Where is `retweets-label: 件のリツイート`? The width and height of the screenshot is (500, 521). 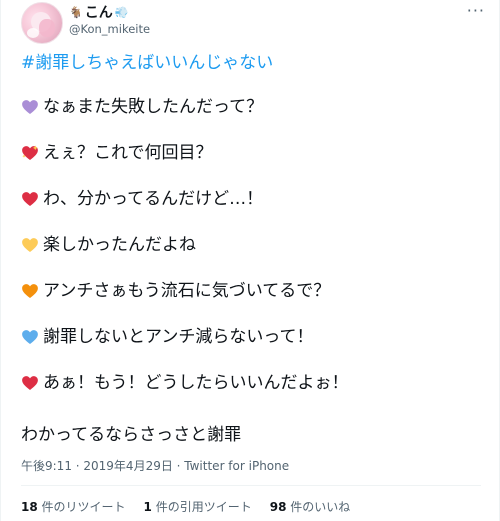
retweets-label: 件のリツイート is located at coordinates (83, 507).